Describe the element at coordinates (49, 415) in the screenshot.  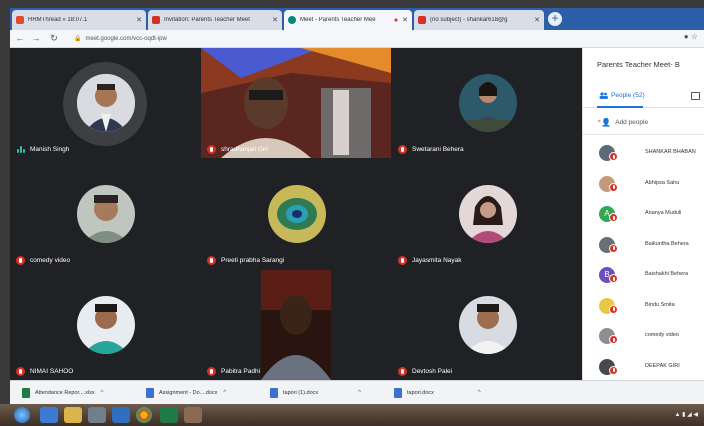
I see `ie-icon` at that location.